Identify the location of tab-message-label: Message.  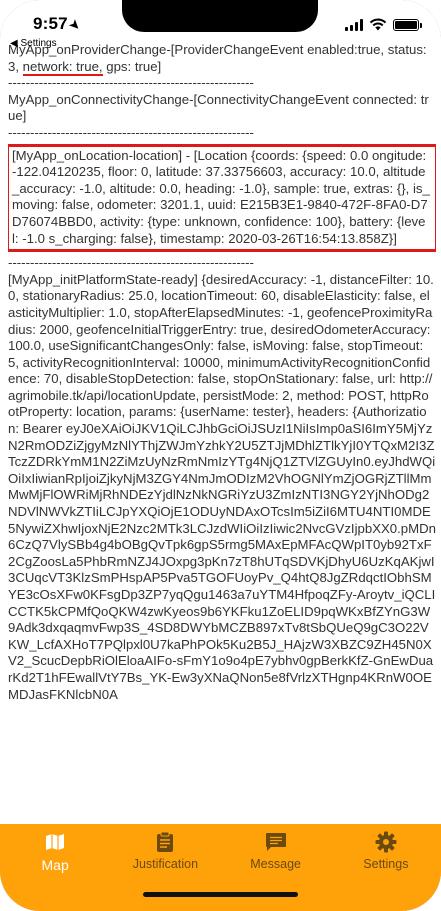
(275, 864).